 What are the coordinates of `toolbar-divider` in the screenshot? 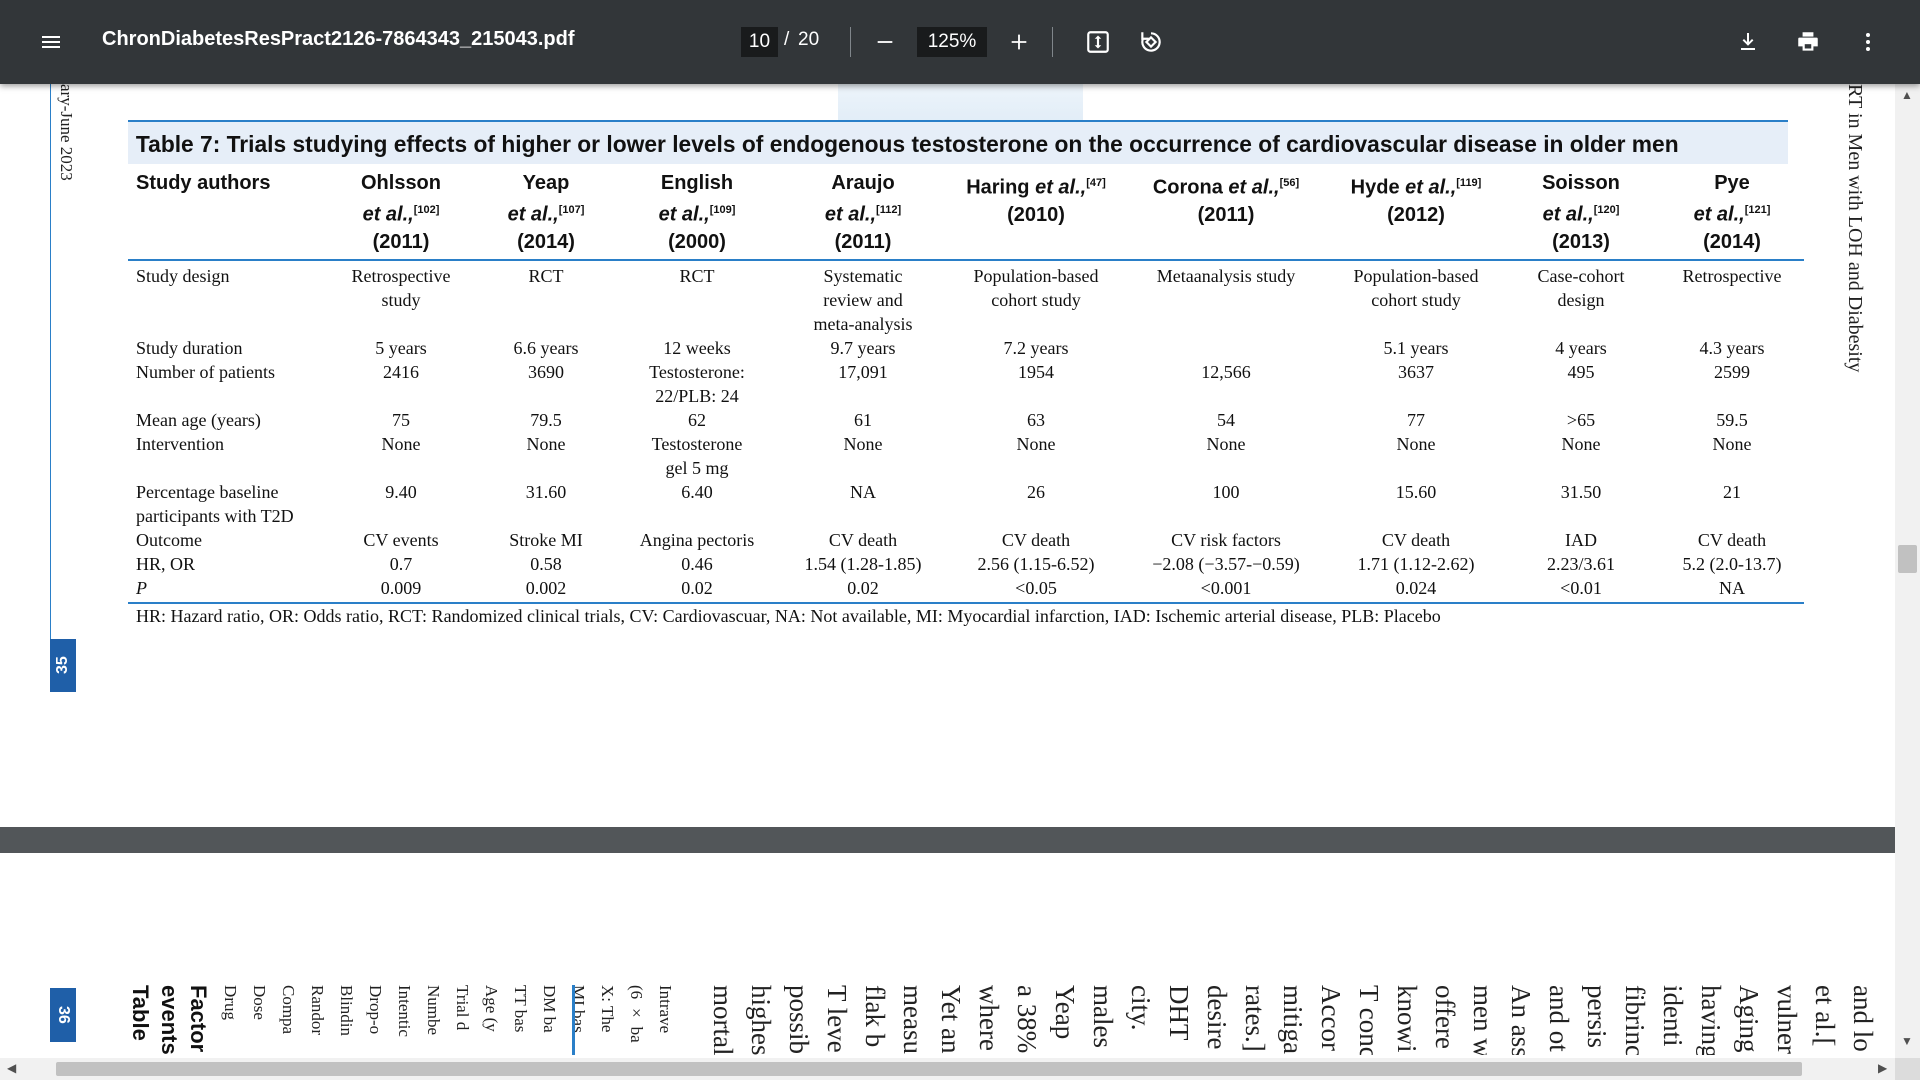 It's located at (850, 42).